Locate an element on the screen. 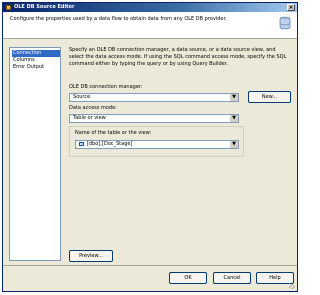 The height and width of the screenshot is (295, 320). app-icon is located at coordinates (8, 7).